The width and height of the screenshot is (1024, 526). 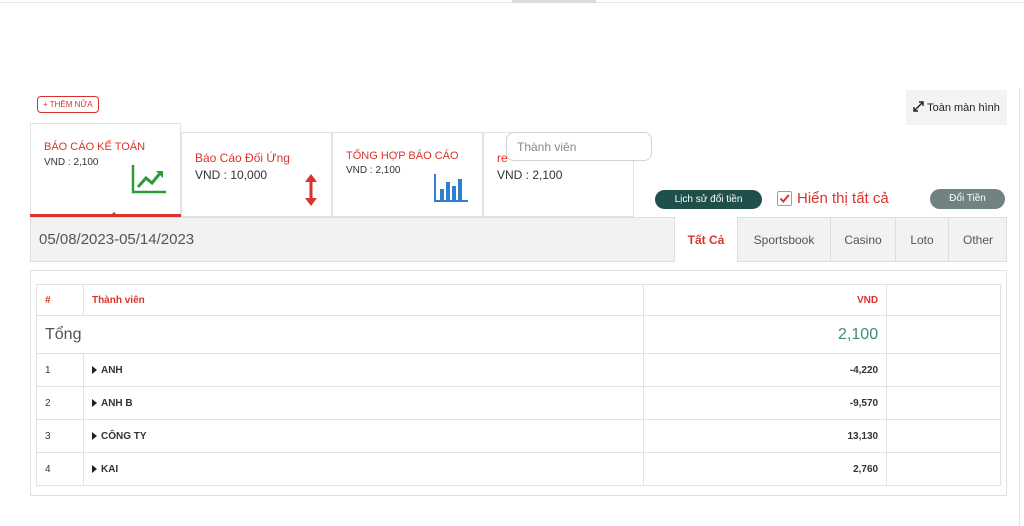 I want to click on row-member: KAI, so click(x=363, y=469).